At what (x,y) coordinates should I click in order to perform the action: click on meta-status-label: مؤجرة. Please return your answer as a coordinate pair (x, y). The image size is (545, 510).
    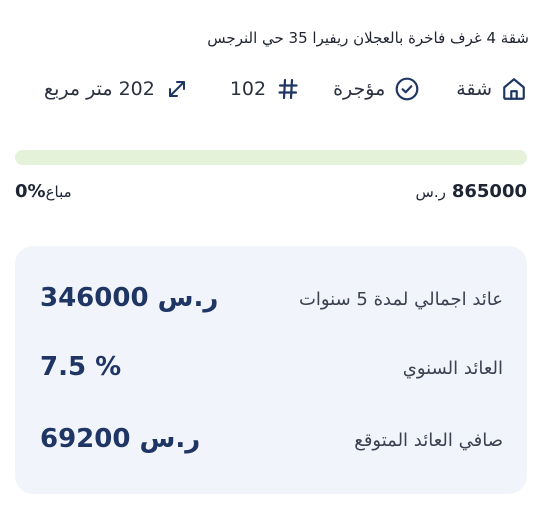
    Looking at the image, I should click on (359, 89).